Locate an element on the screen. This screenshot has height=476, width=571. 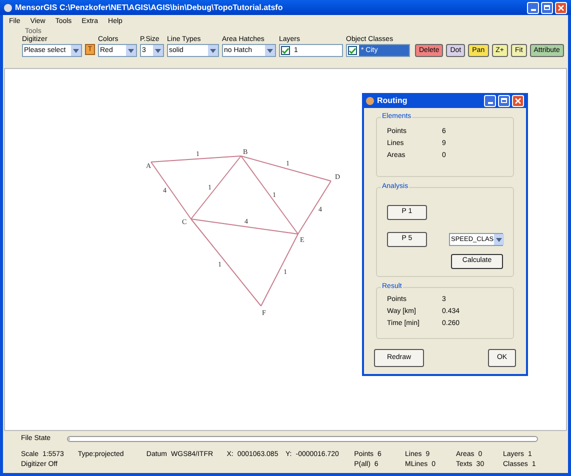
window-title: MensorGIS C:\Penzkofer\NET\AGIS\AGIS\bin\Debug\TopoTutorial.atsfo is located at coordinates (149, 8).